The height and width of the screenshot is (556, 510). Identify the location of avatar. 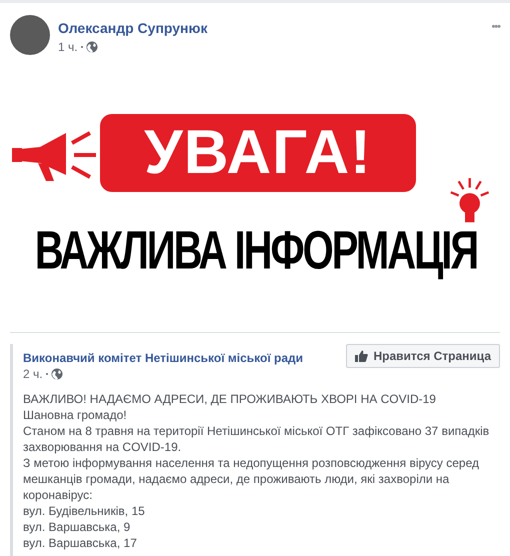
(30, 35).